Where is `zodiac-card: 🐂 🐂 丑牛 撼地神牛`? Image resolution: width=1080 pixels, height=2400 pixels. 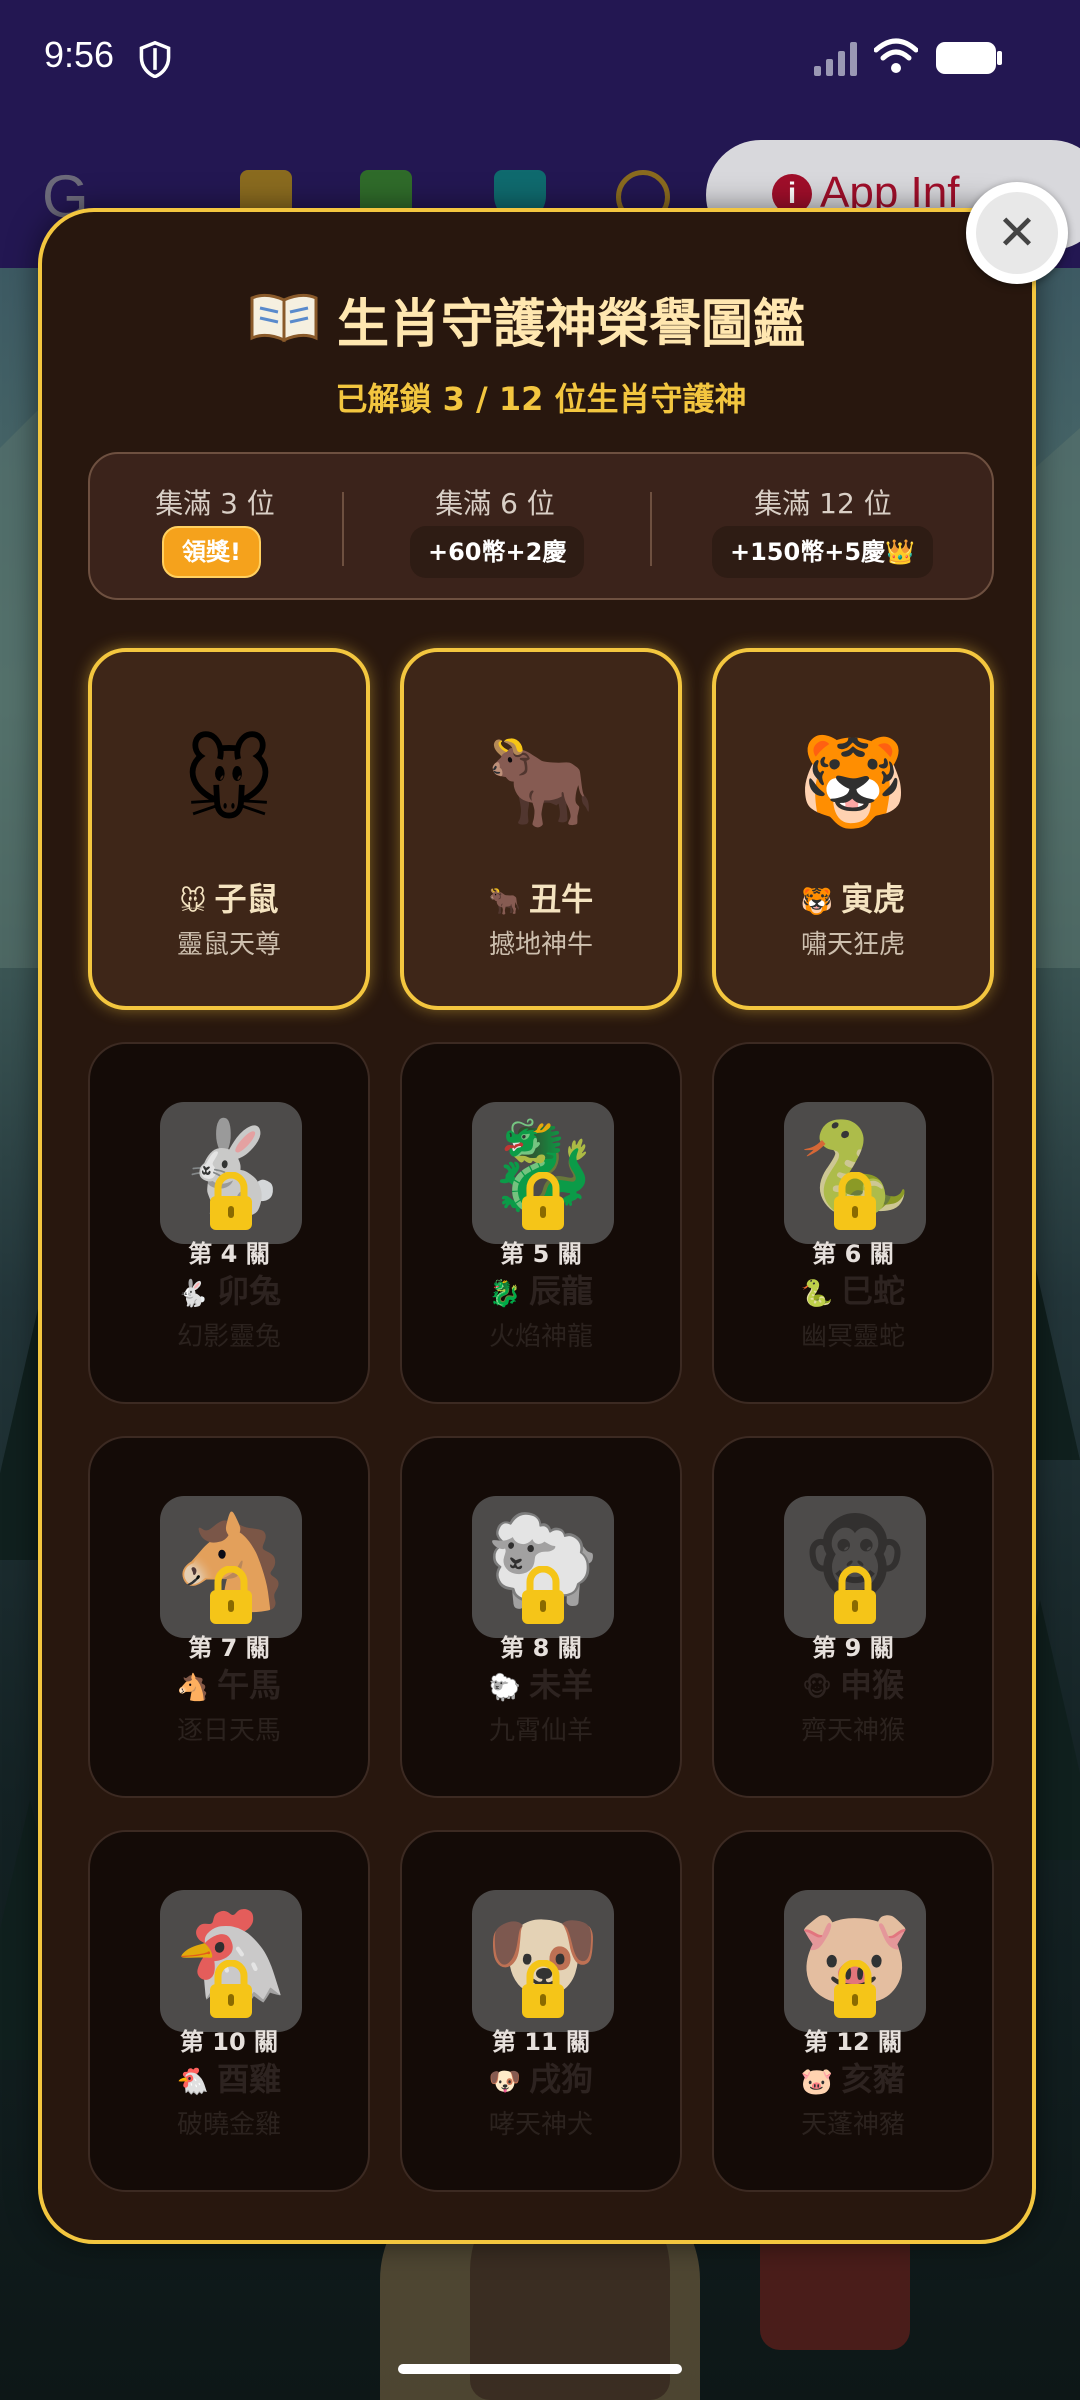 zodiac-card: 🐂 🐂 丑牛 撼地神牛 is located at coordinates (541, 829).